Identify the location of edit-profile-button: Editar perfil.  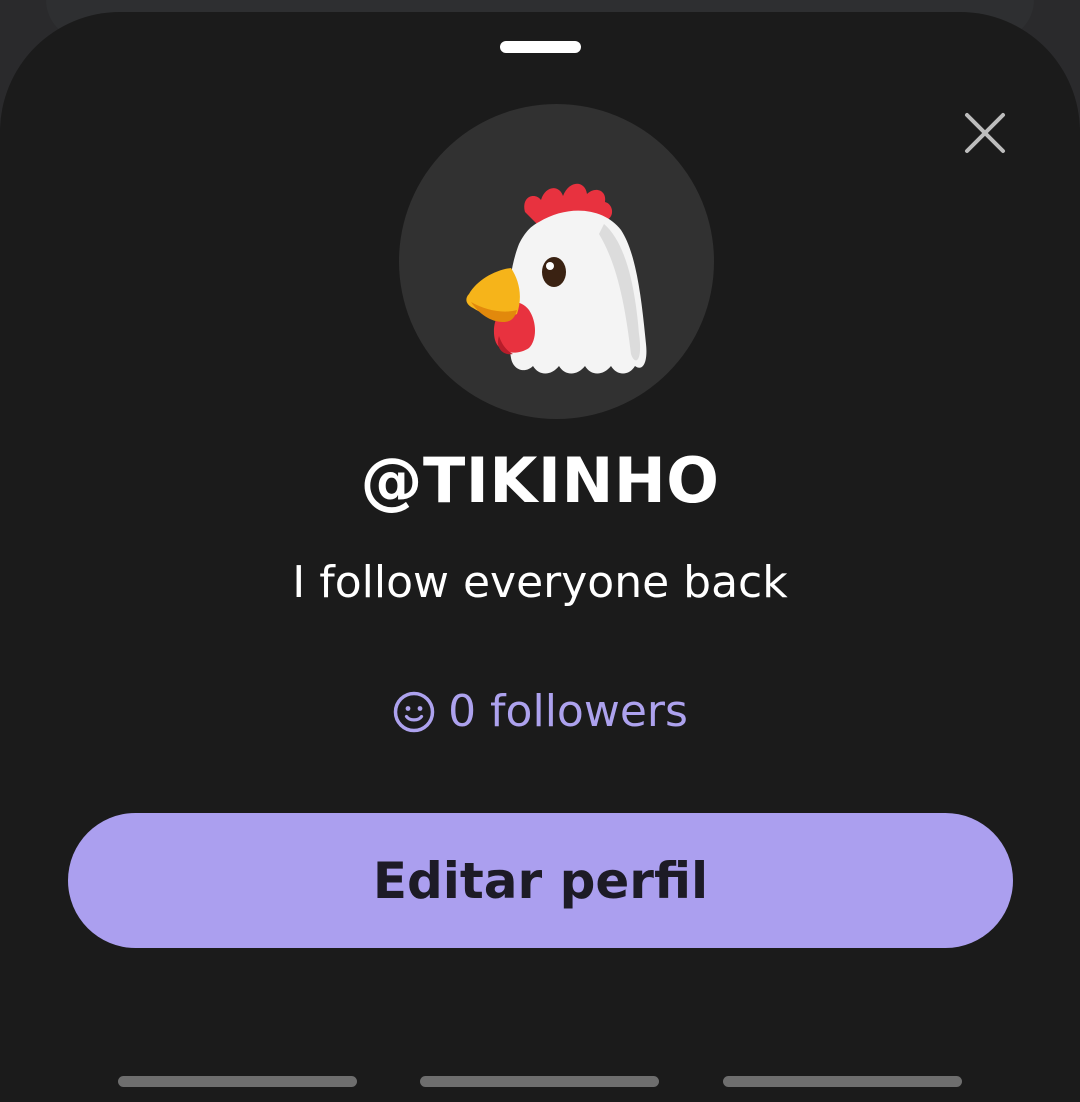
(540, 880).